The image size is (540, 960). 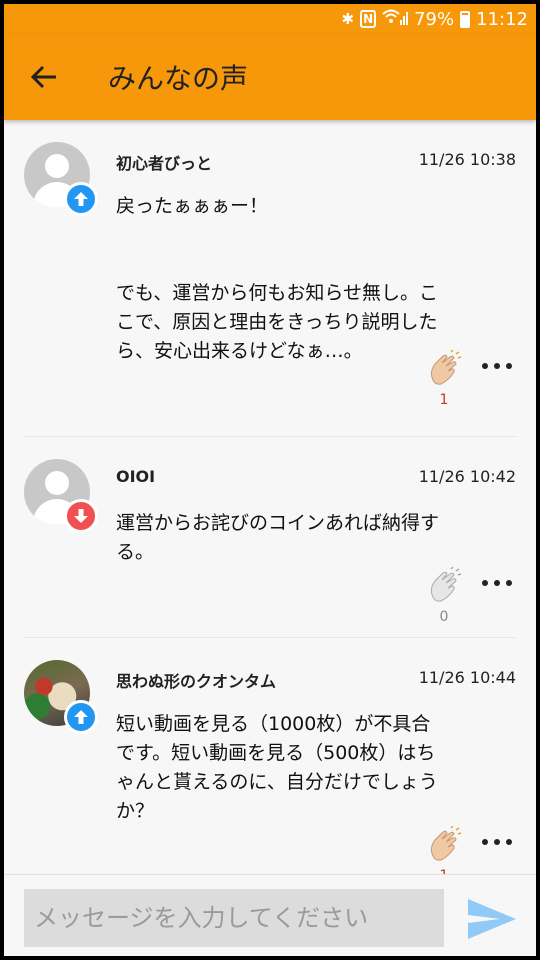 I want to click on nfc-icon: N, so click(x=368, y=19).